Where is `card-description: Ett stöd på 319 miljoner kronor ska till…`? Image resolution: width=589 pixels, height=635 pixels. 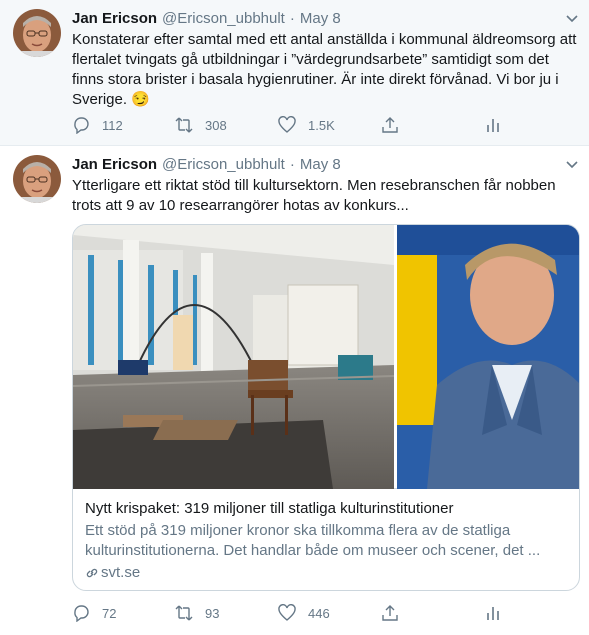
card-description: Ett stöd på 319 miljoner kronor ska till… is located at coordinates (313, 540).